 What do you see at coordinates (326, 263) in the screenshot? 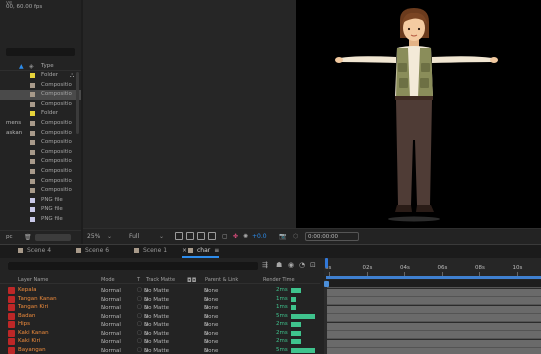
I see `current-time-indicator` at bounding box center [326, 263].